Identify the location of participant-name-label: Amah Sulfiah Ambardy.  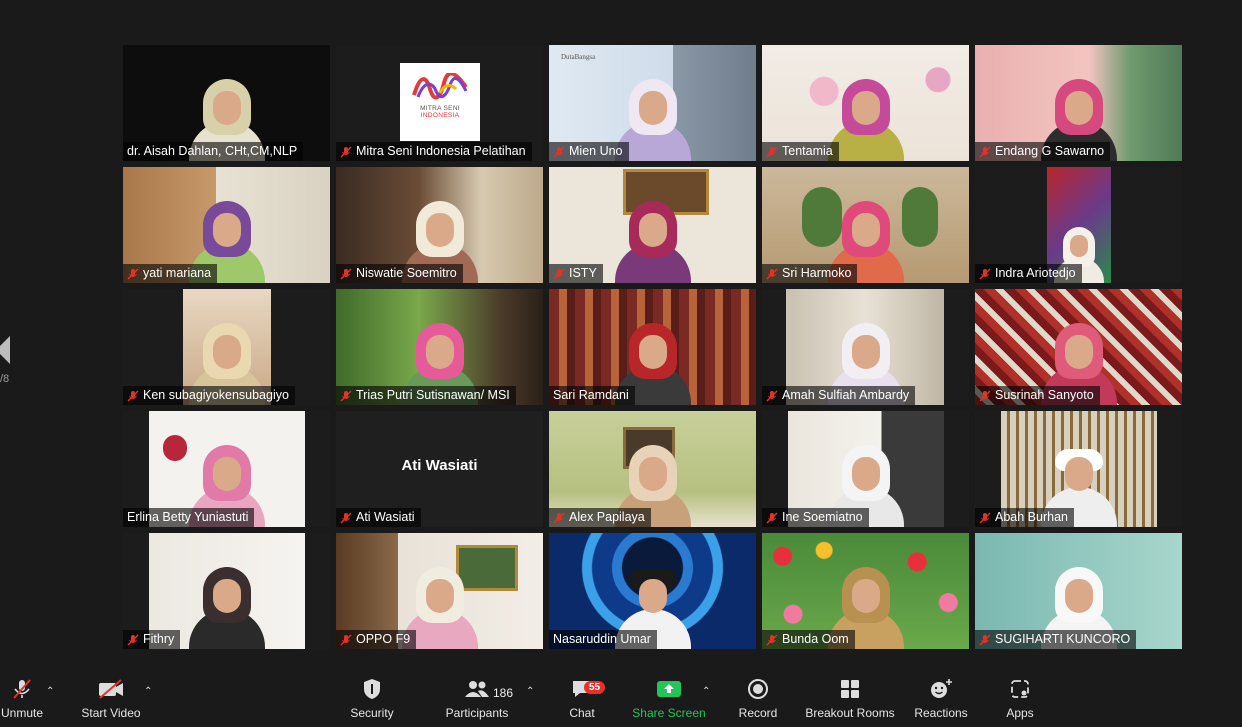
(839, 395).